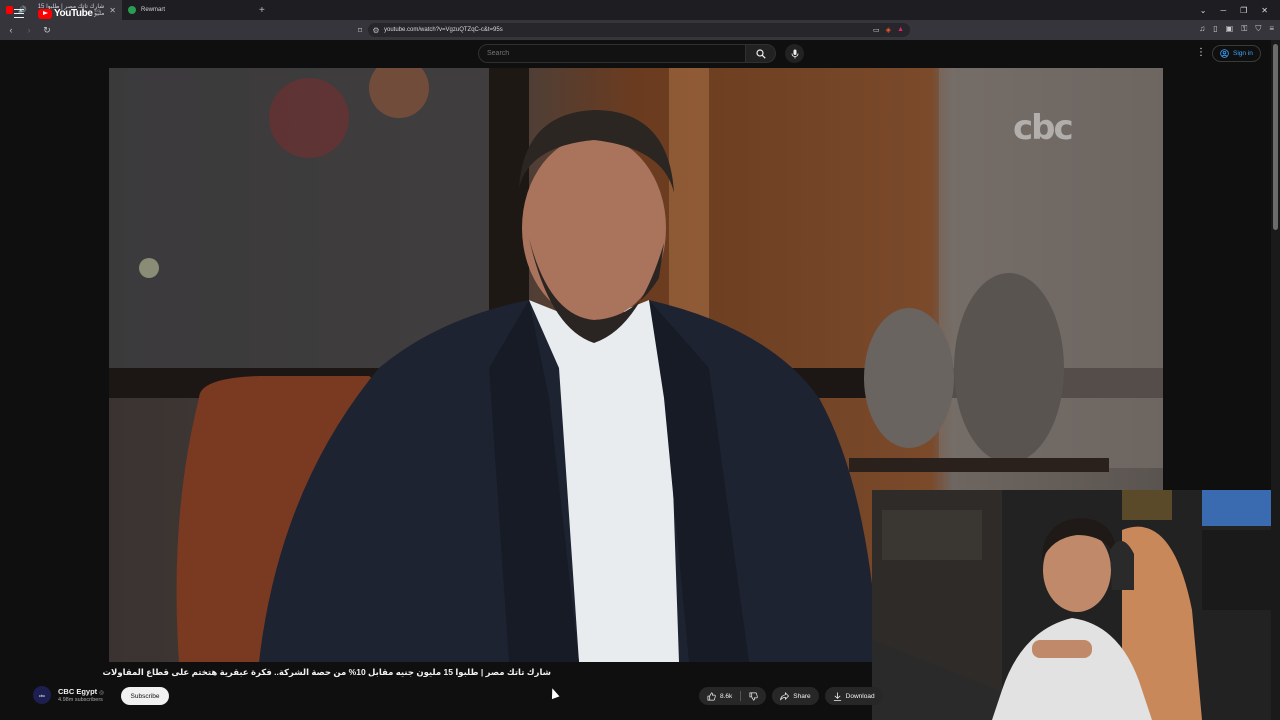 This screenshot has width=1280, height=720. Describe the element at coordinates (891, 30) in the screenshot. I see `address-bar-extensions: ▭ ◈ ▲` at that location.